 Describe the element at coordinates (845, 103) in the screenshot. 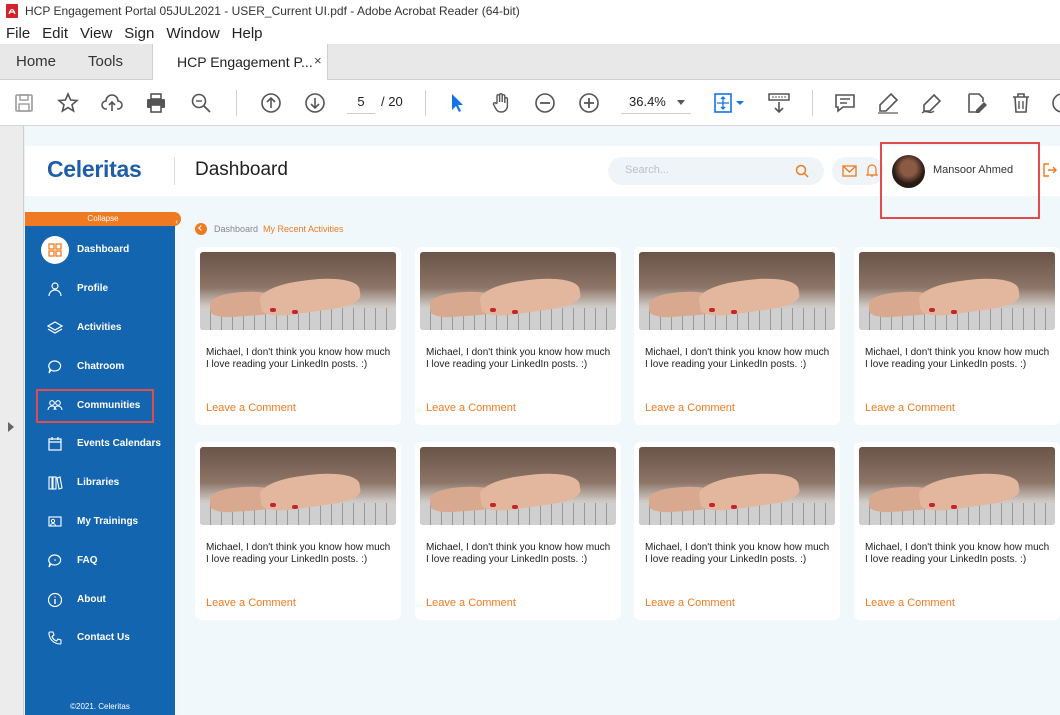

I see `comment-icon` at that location.